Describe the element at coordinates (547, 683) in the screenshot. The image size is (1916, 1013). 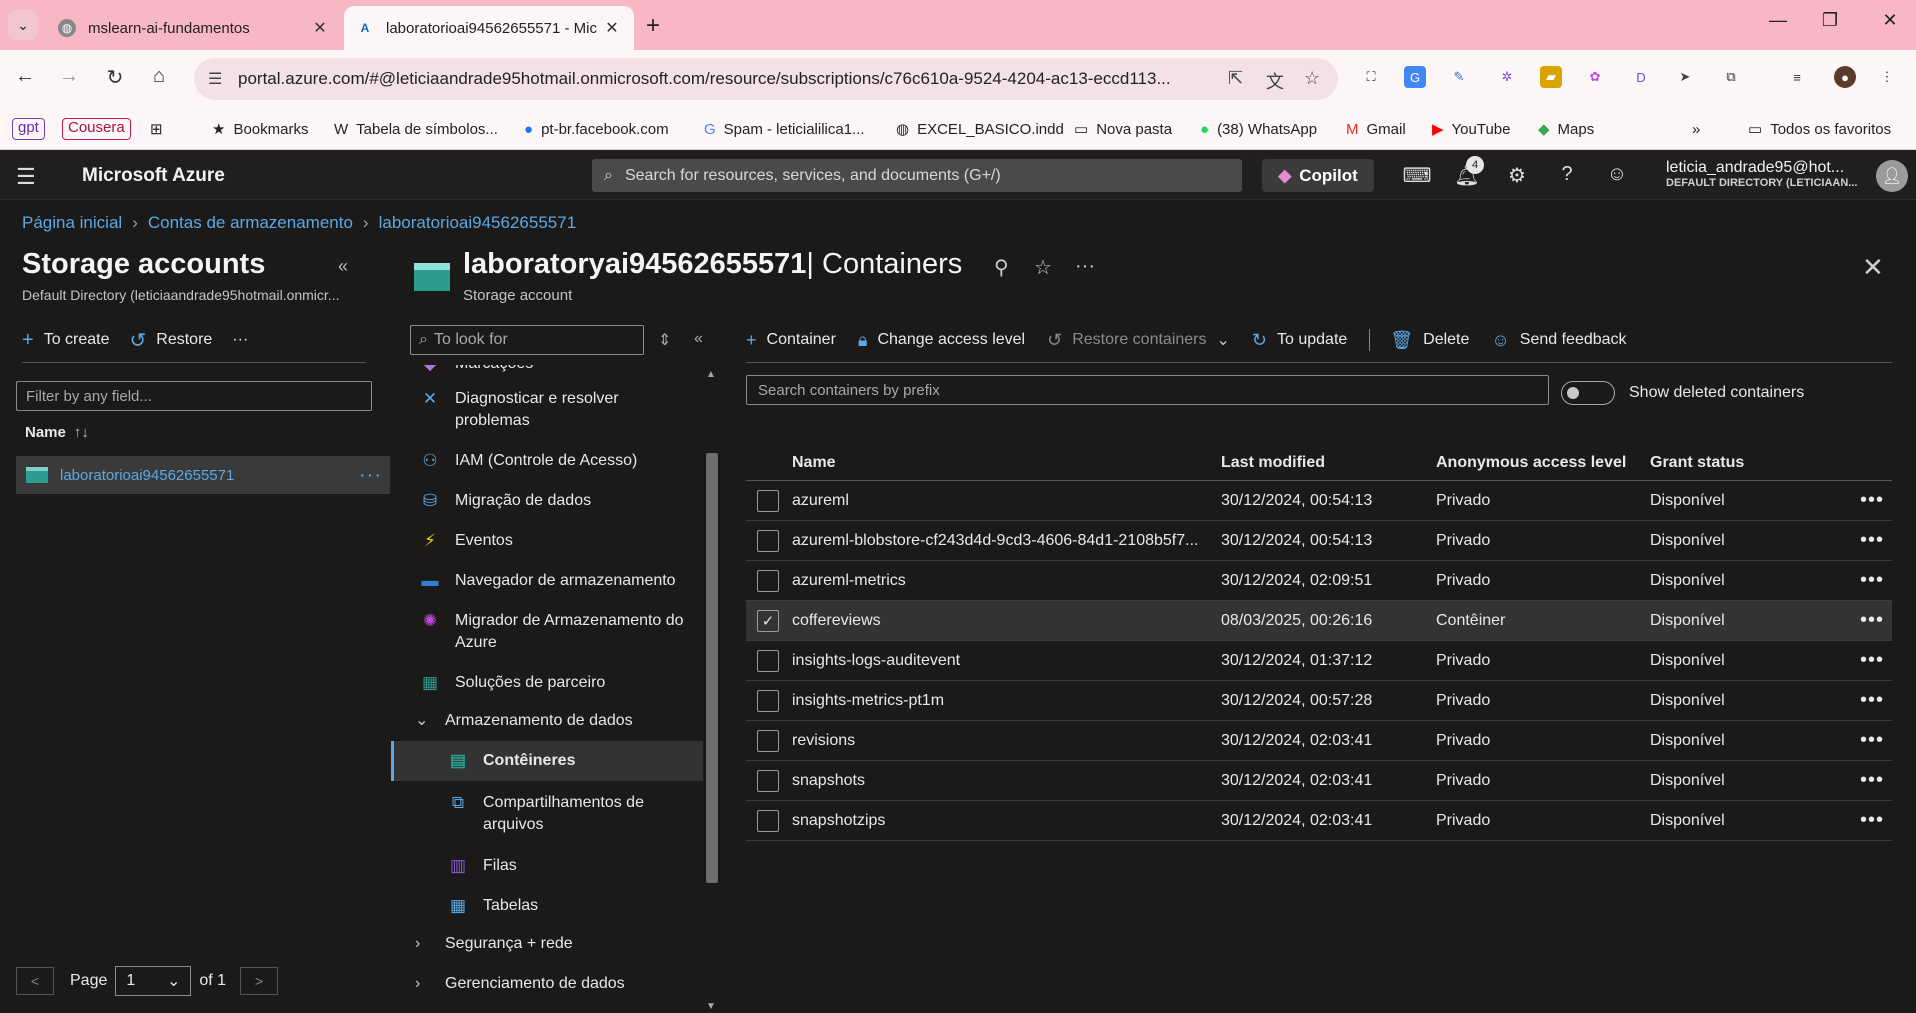
I see `menu-item-partner-solutions: ▦ Soluções de parceiro` at that location.